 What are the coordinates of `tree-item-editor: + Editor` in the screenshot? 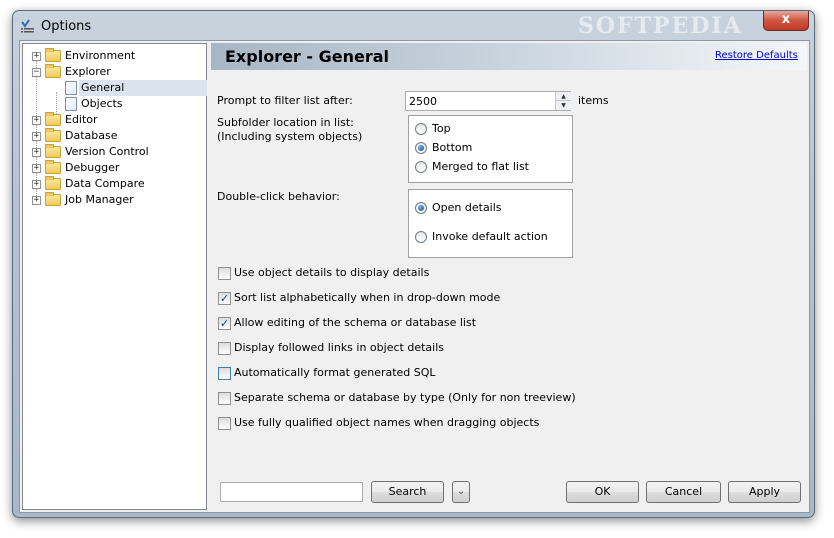 It's located at (113, 120).